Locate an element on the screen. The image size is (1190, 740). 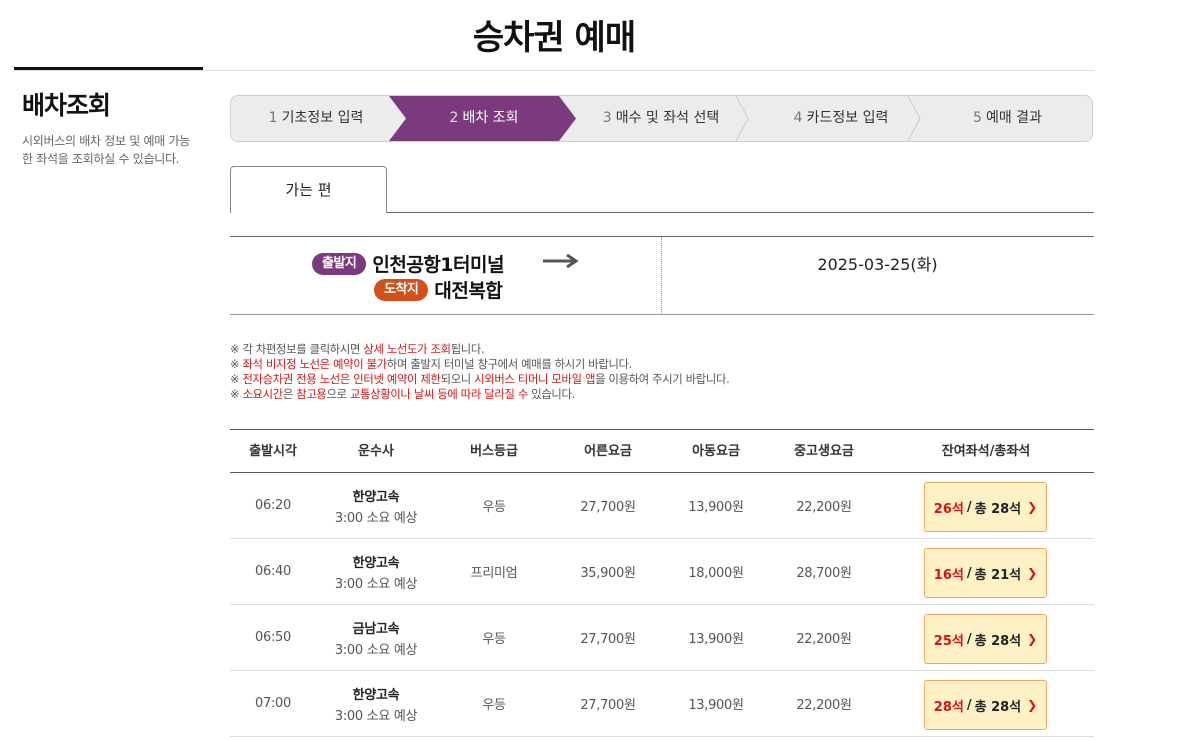
company-name: 금남고속 is located at coordinates (376, 629).